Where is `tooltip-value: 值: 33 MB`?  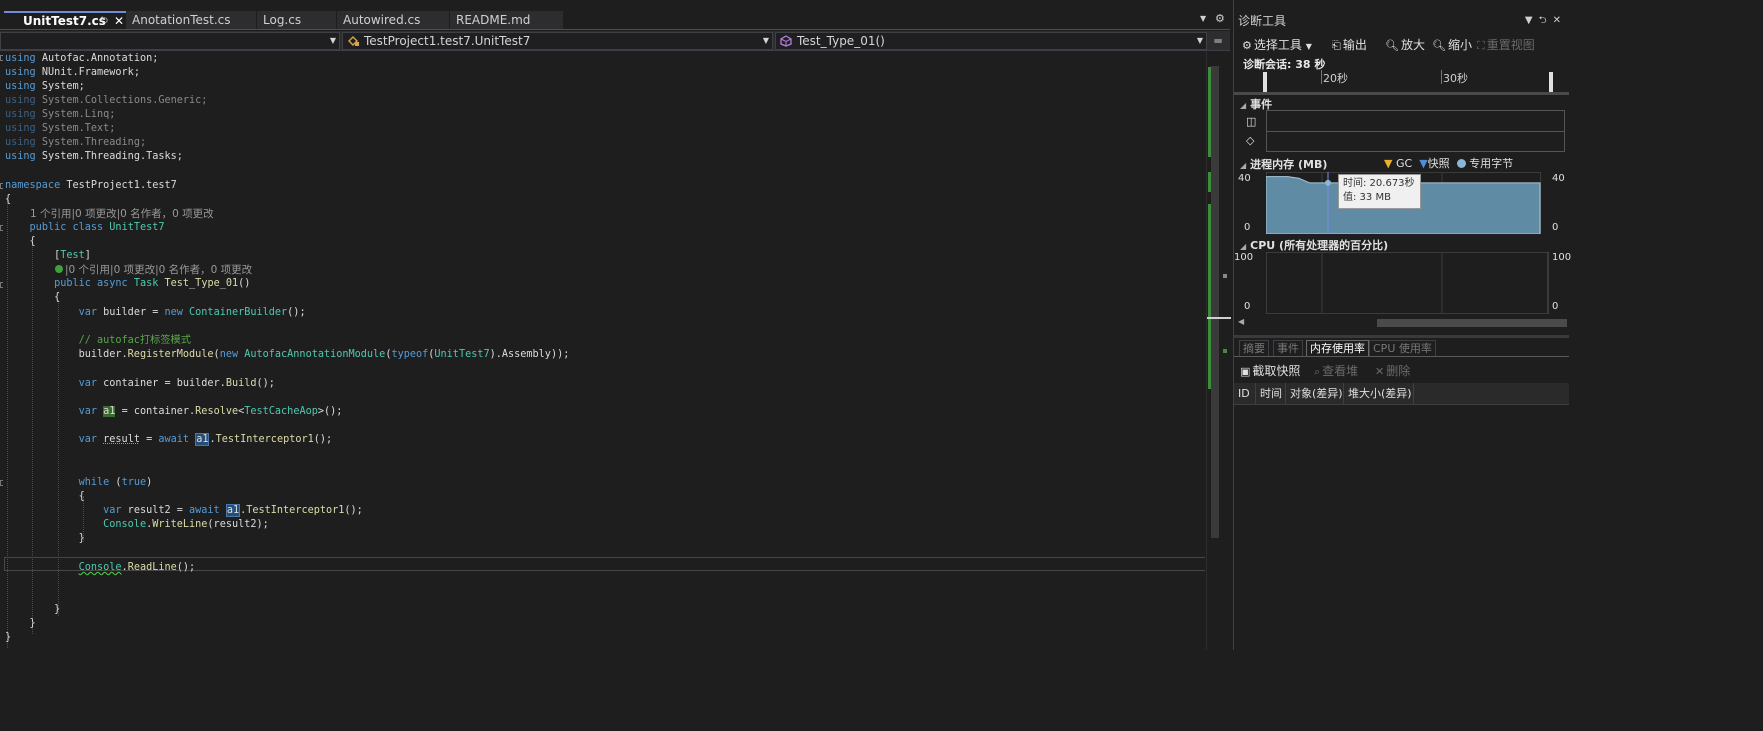
tooltip-value: 值: 33 MB is located at coordinates (1367, 197).